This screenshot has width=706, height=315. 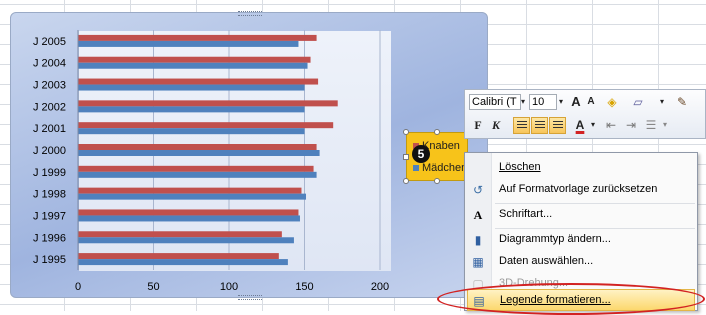 What do you see at coordinates (197, 174) in the screenshot?
I see `bar-mdchen-J1999` at bounding box center [197, 174].